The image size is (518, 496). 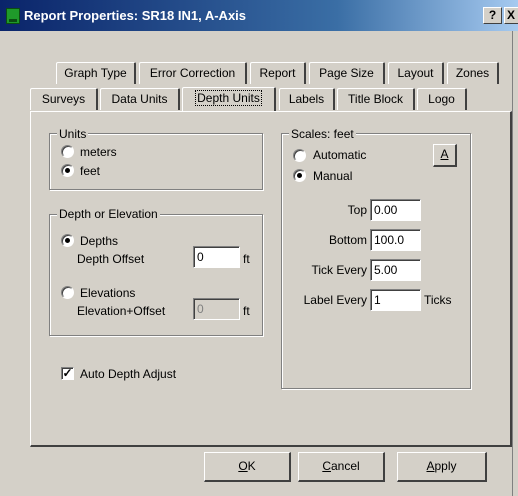 What do you see at coordinates (259, 15) in the screenshot?
I see `title-bar: Report Properties: SR18 IN1, A-Axis ? X` at bounding box center [259, 15].